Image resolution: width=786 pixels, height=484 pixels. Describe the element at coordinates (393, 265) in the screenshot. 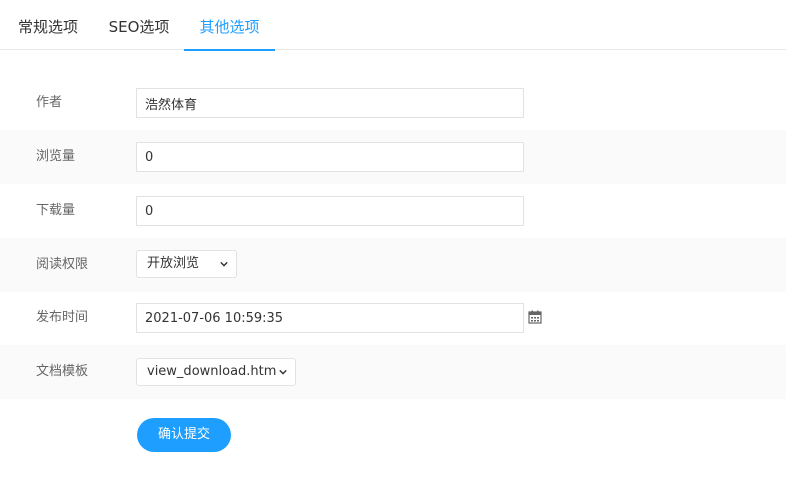

I see `form-row-read-permission: 阅读权限` at that location.